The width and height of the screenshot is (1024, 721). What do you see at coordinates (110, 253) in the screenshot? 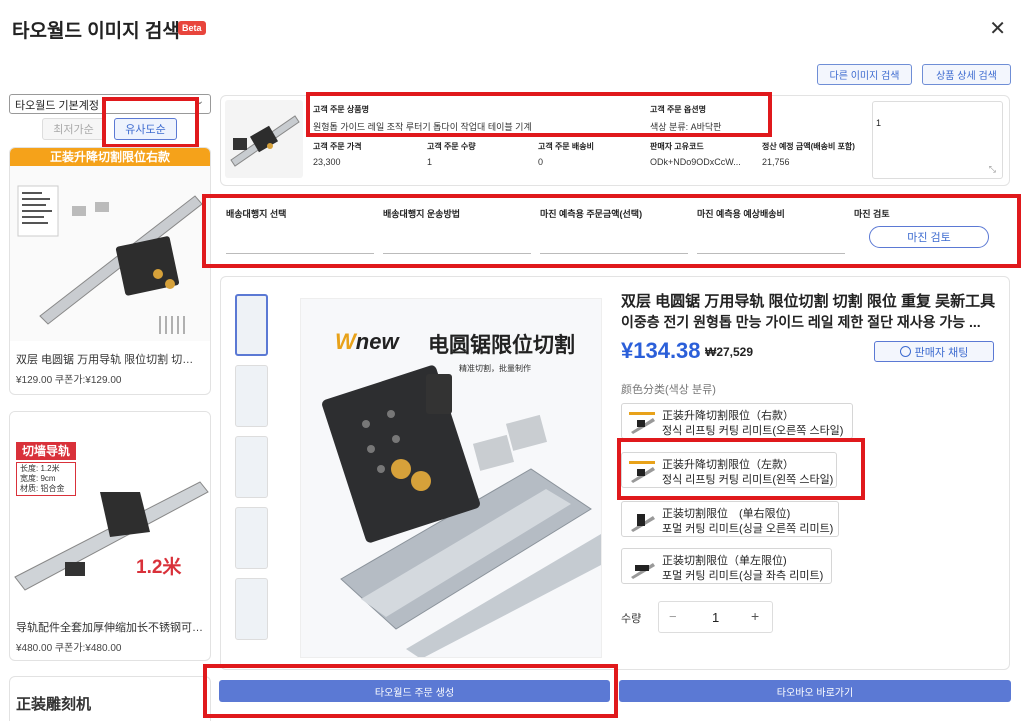
I see `product-thumbnail` at bounding box center [110, 253].